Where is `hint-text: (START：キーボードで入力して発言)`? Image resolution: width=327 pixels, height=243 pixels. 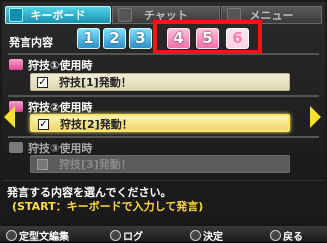
hint-text: (START：キーボードで入力して発言) is located at coordinates (108, 206).